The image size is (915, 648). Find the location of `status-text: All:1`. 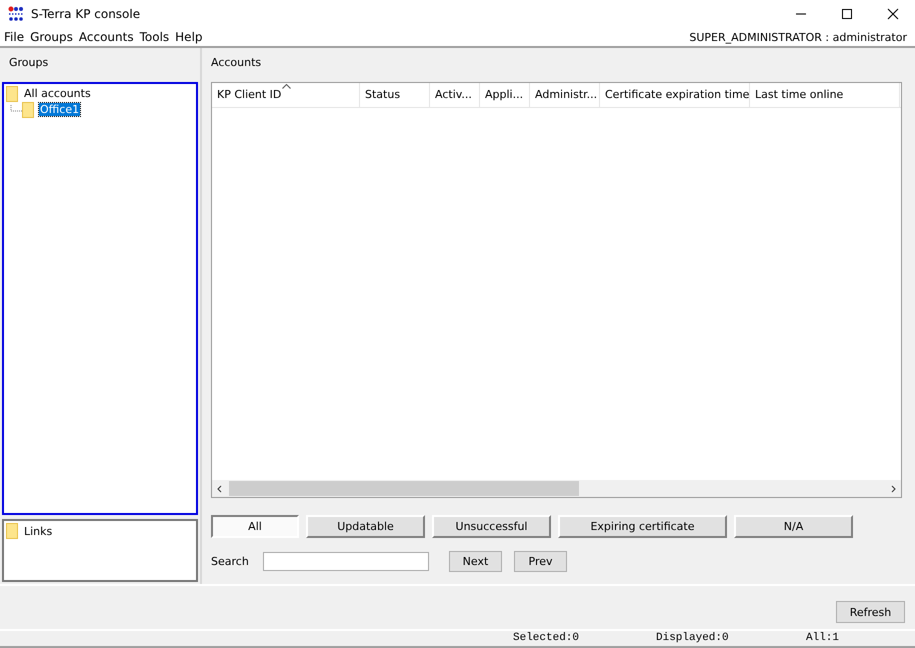

status-text: All:1 is located at coordinates (823, 638).